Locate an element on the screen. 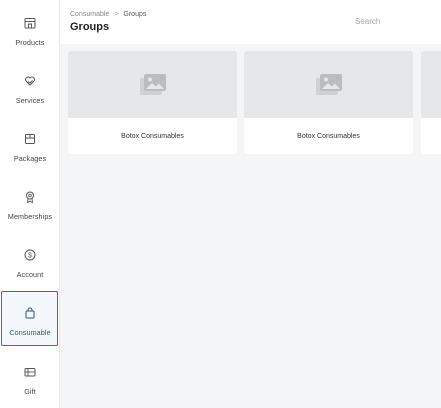  sidebar-item-label: Packages is located at coordinates (30, 158).